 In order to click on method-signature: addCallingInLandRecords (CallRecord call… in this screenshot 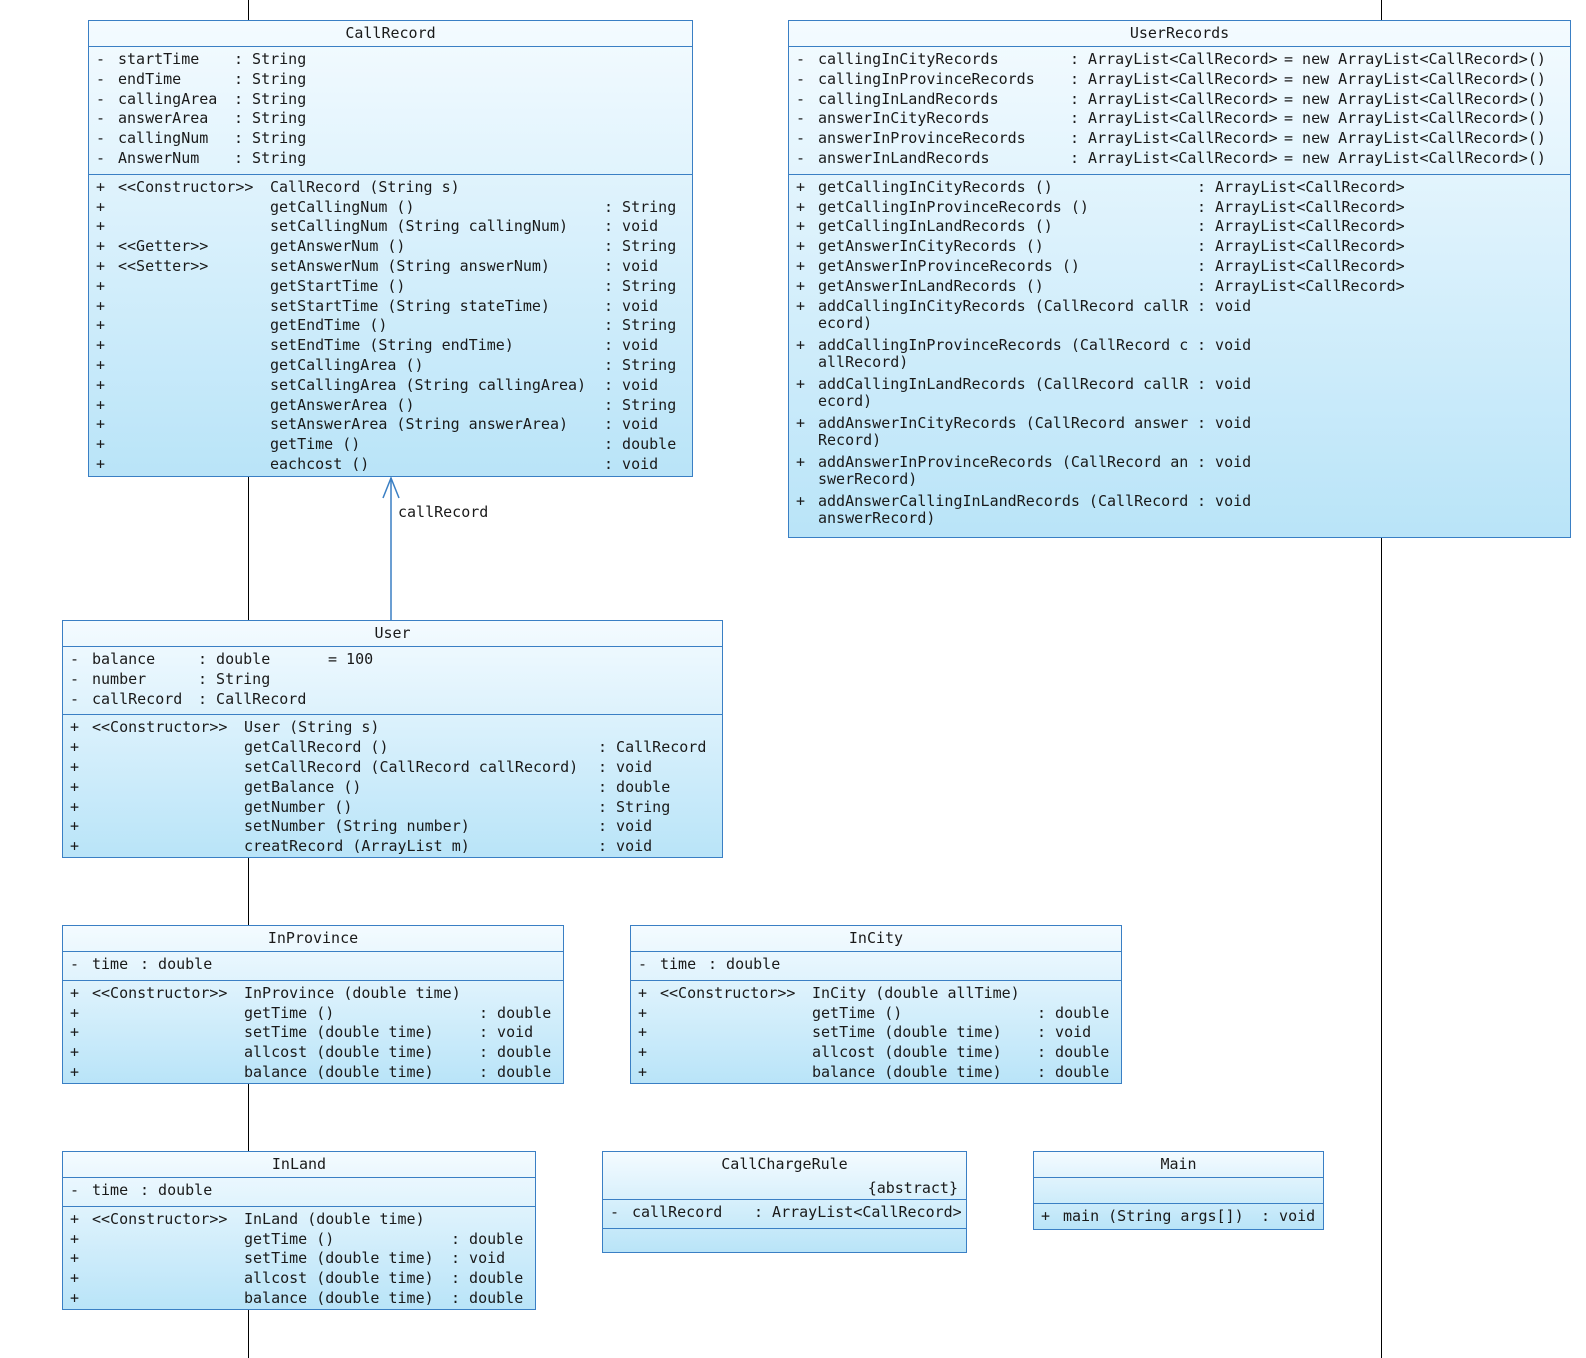, I will do `click(1003, 392)`.